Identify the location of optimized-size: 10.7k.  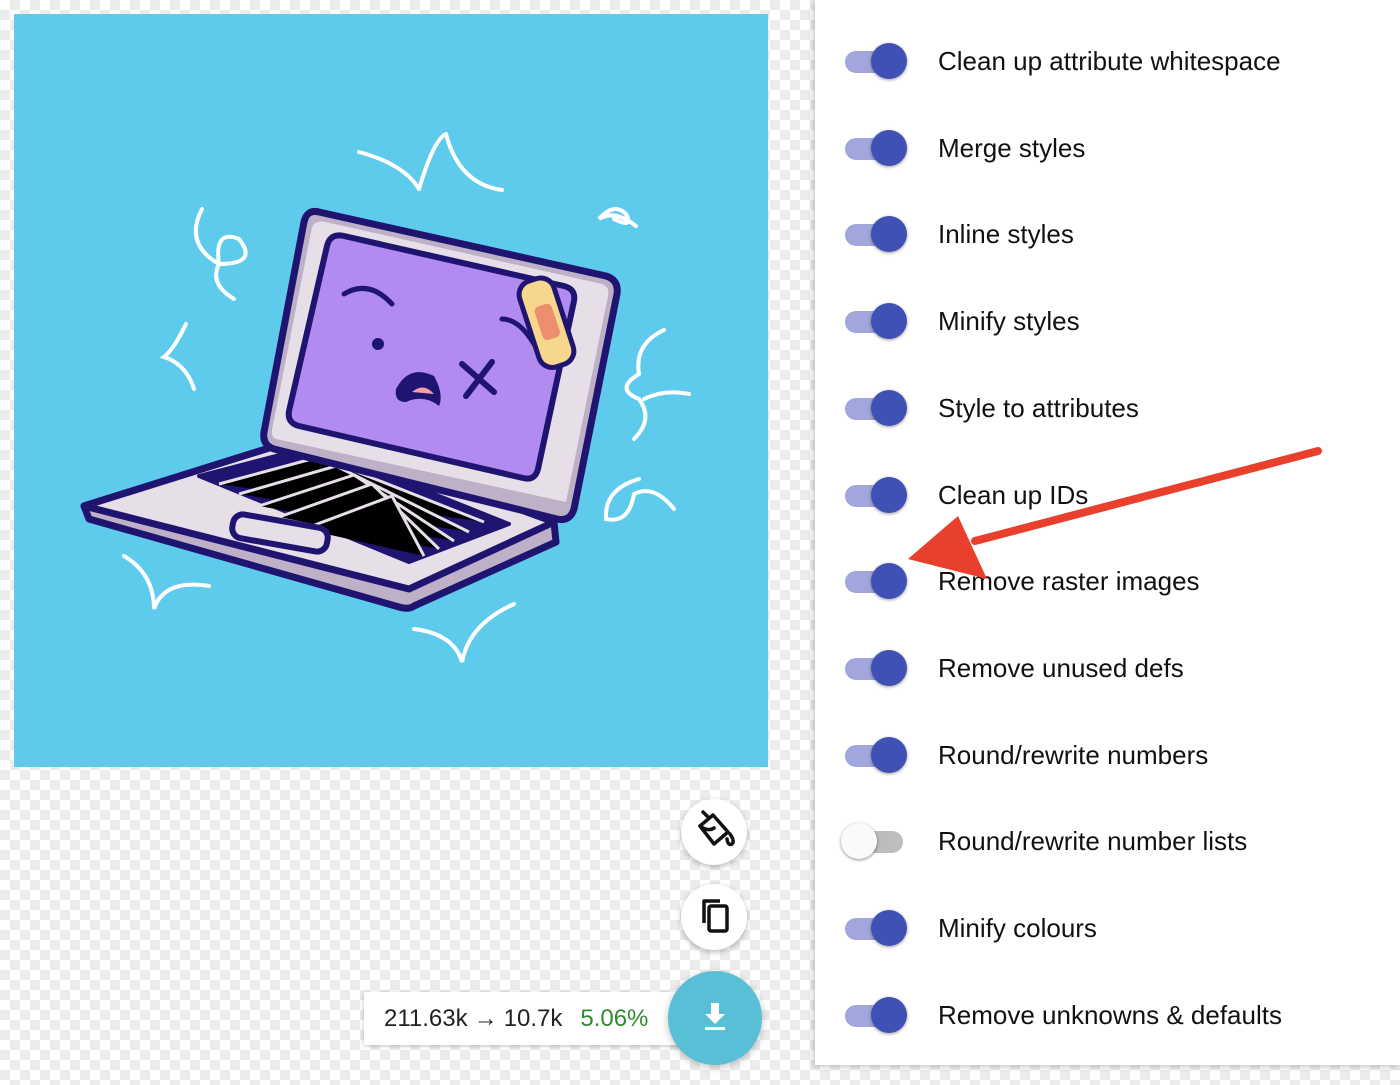
(533, 1018).